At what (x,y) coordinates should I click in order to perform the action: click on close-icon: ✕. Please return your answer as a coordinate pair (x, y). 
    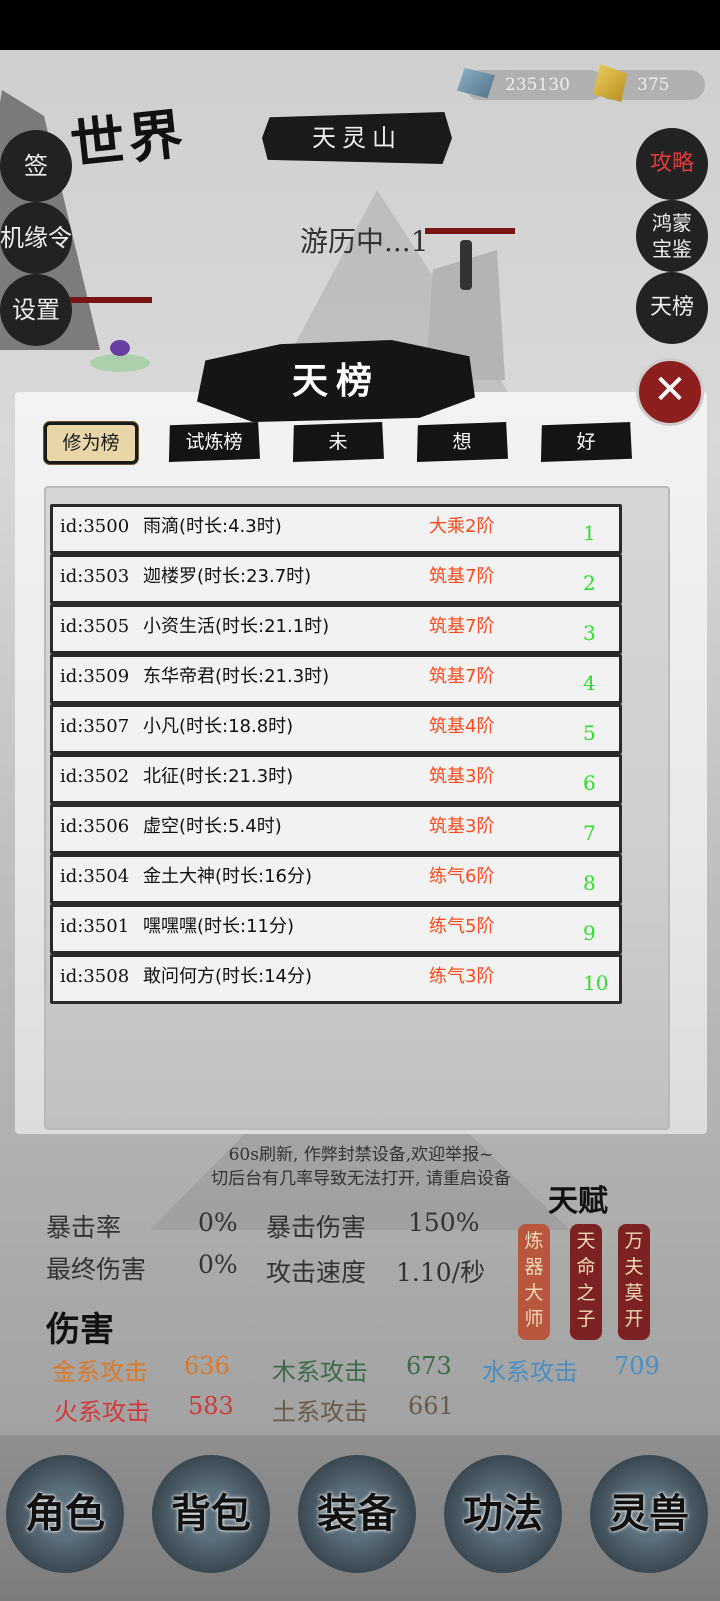
    Looking at the image, I should click on (670, 390).